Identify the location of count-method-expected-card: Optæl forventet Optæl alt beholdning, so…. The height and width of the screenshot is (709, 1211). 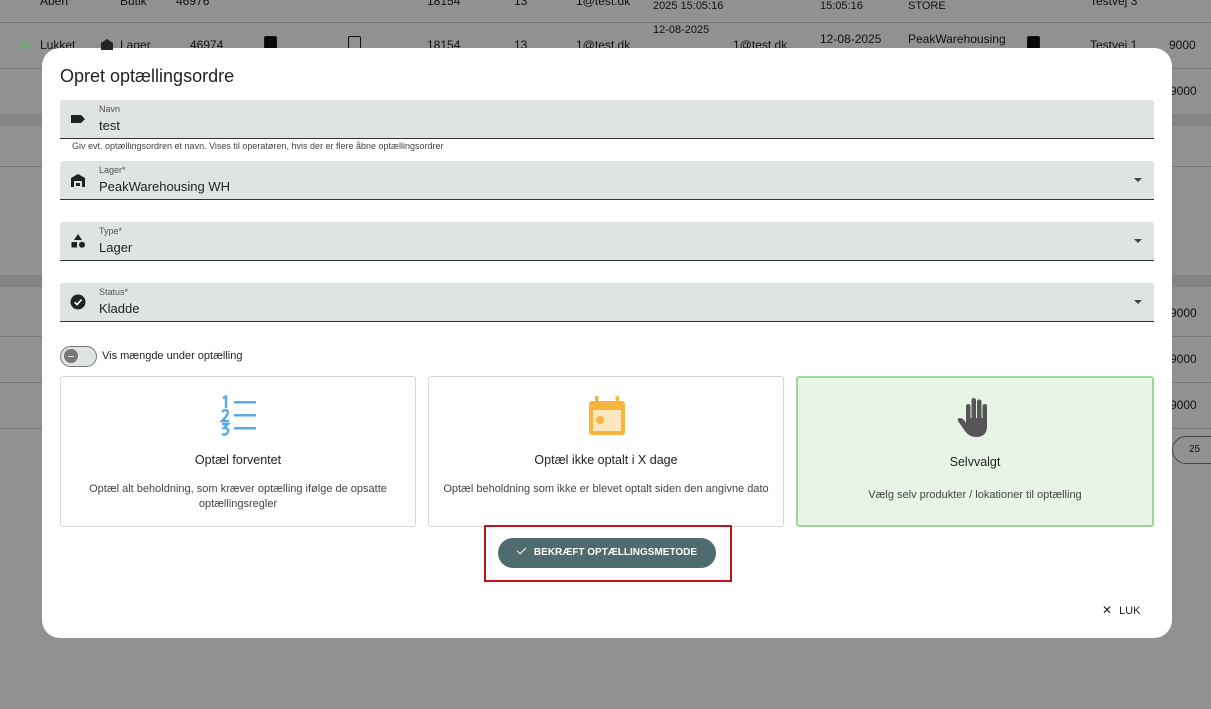
(238, 451).